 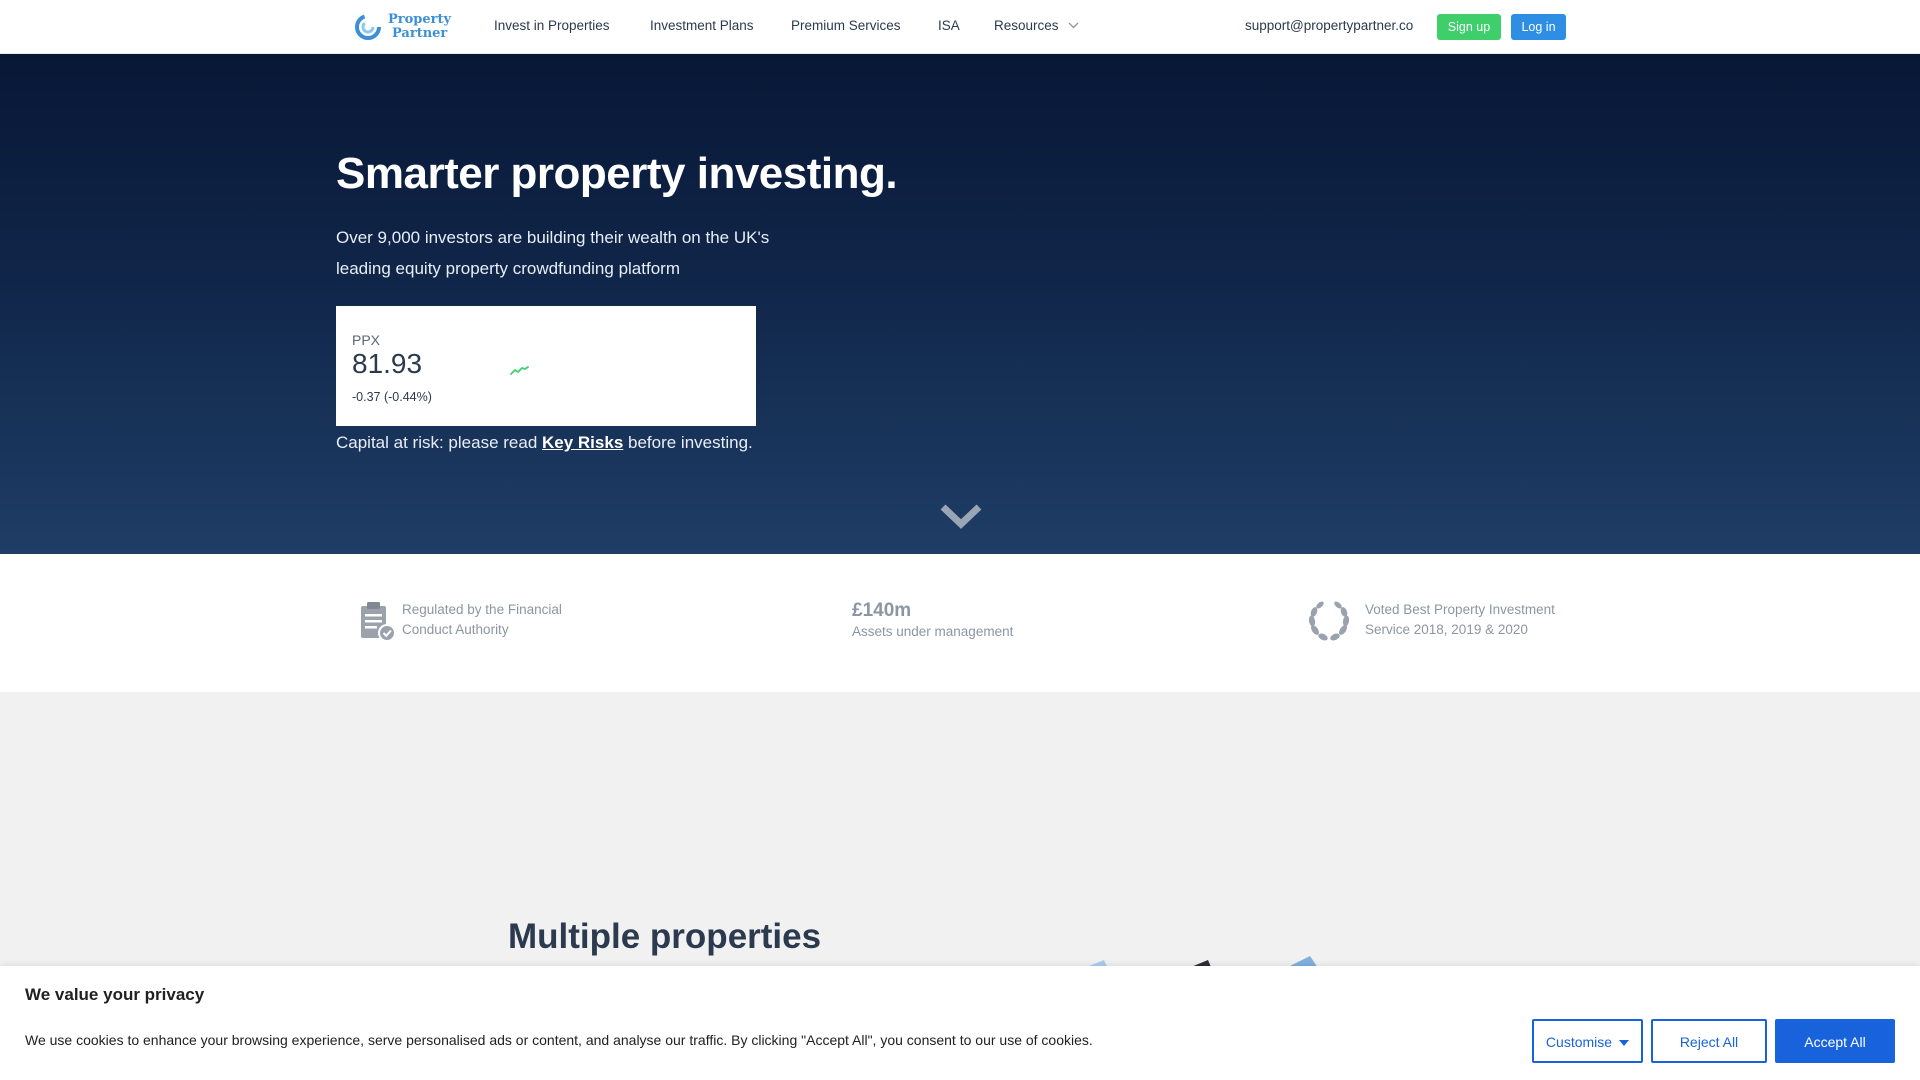 What do you see at coordinates (455, 629) in the screenshot?
I see `stat-fca-line-2: Conduct Authority` at bounding box center [455, 629].